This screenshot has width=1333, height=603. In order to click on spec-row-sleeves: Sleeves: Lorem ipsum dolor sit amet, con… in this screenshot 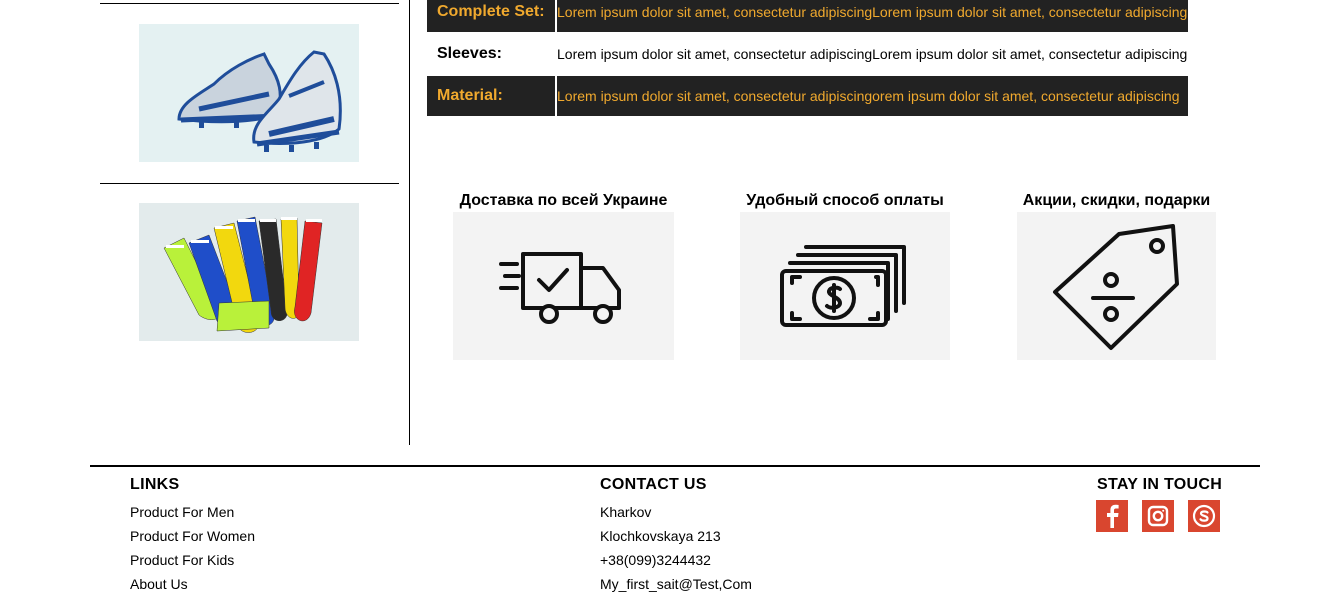, I will do `click(807, 54)`.